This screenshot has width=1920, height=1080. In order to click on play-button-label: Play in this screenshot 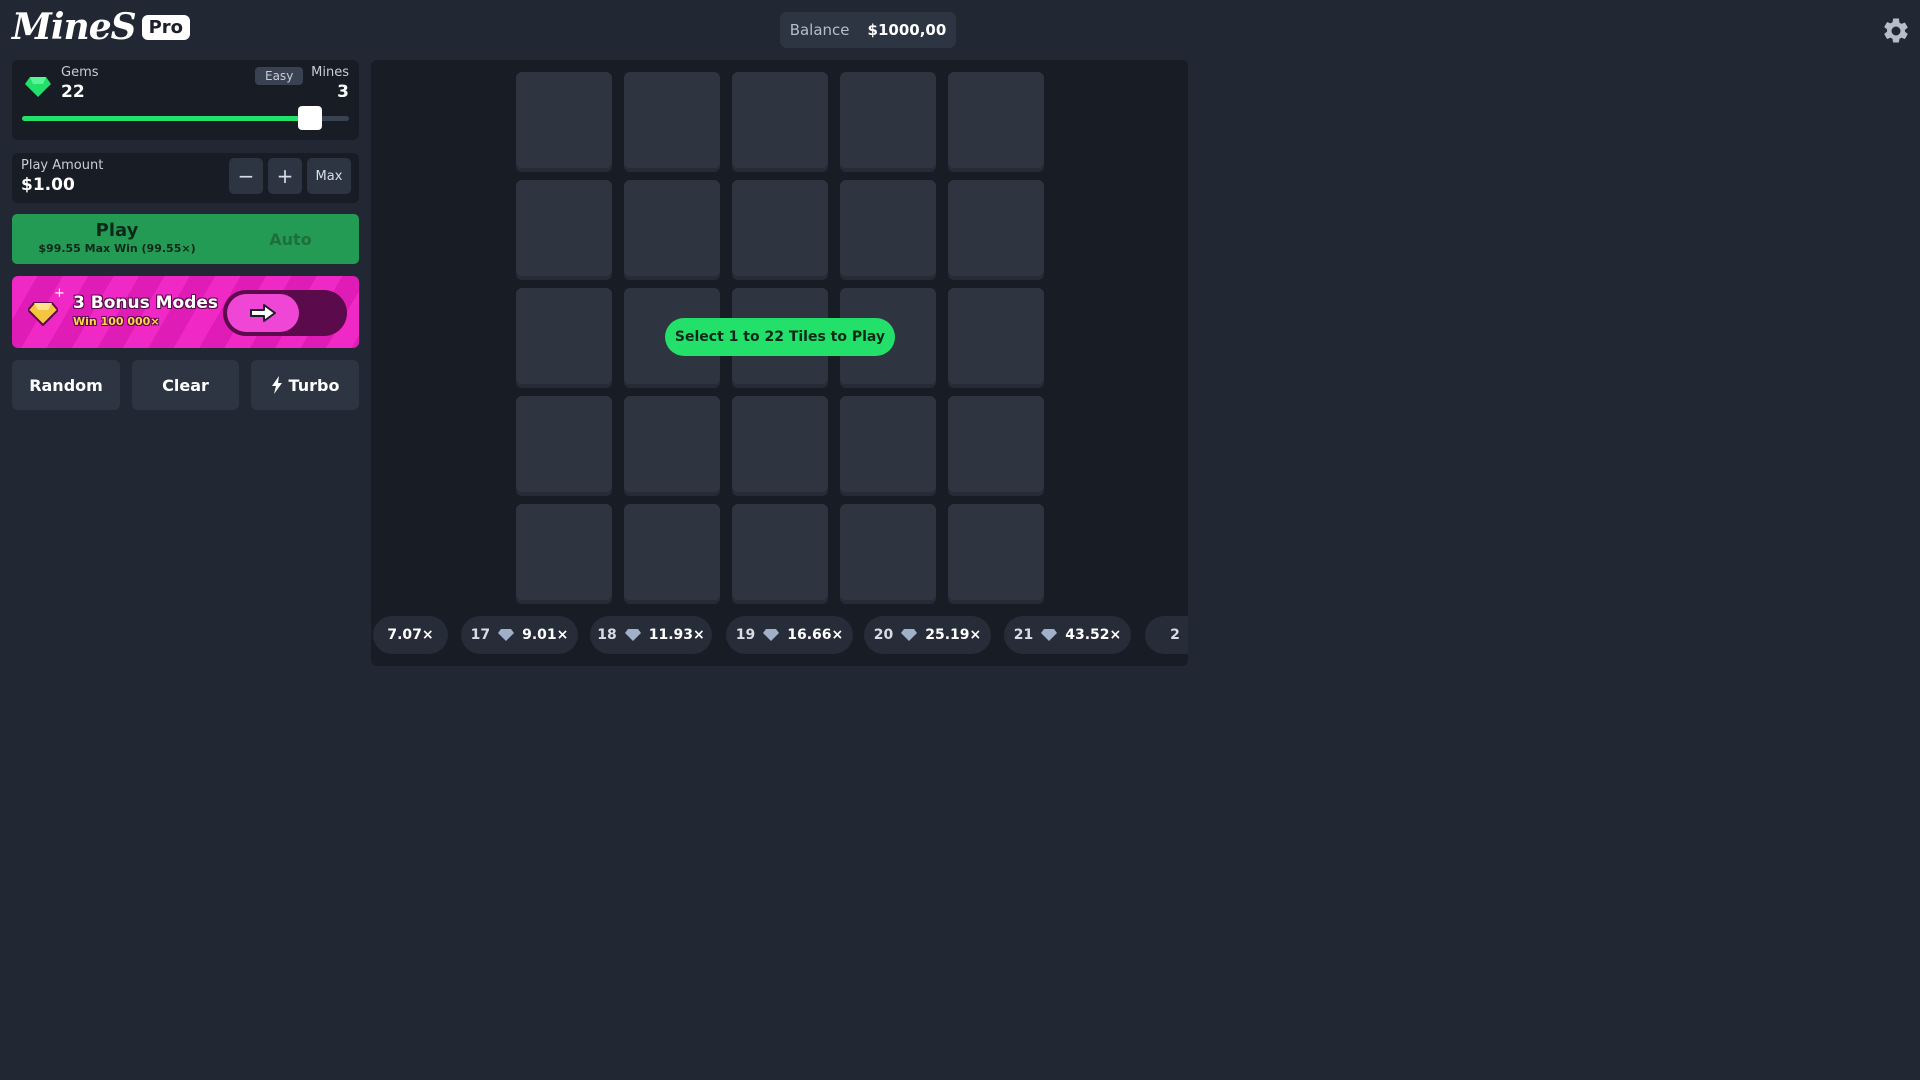, I will do `click(117, 230)`.